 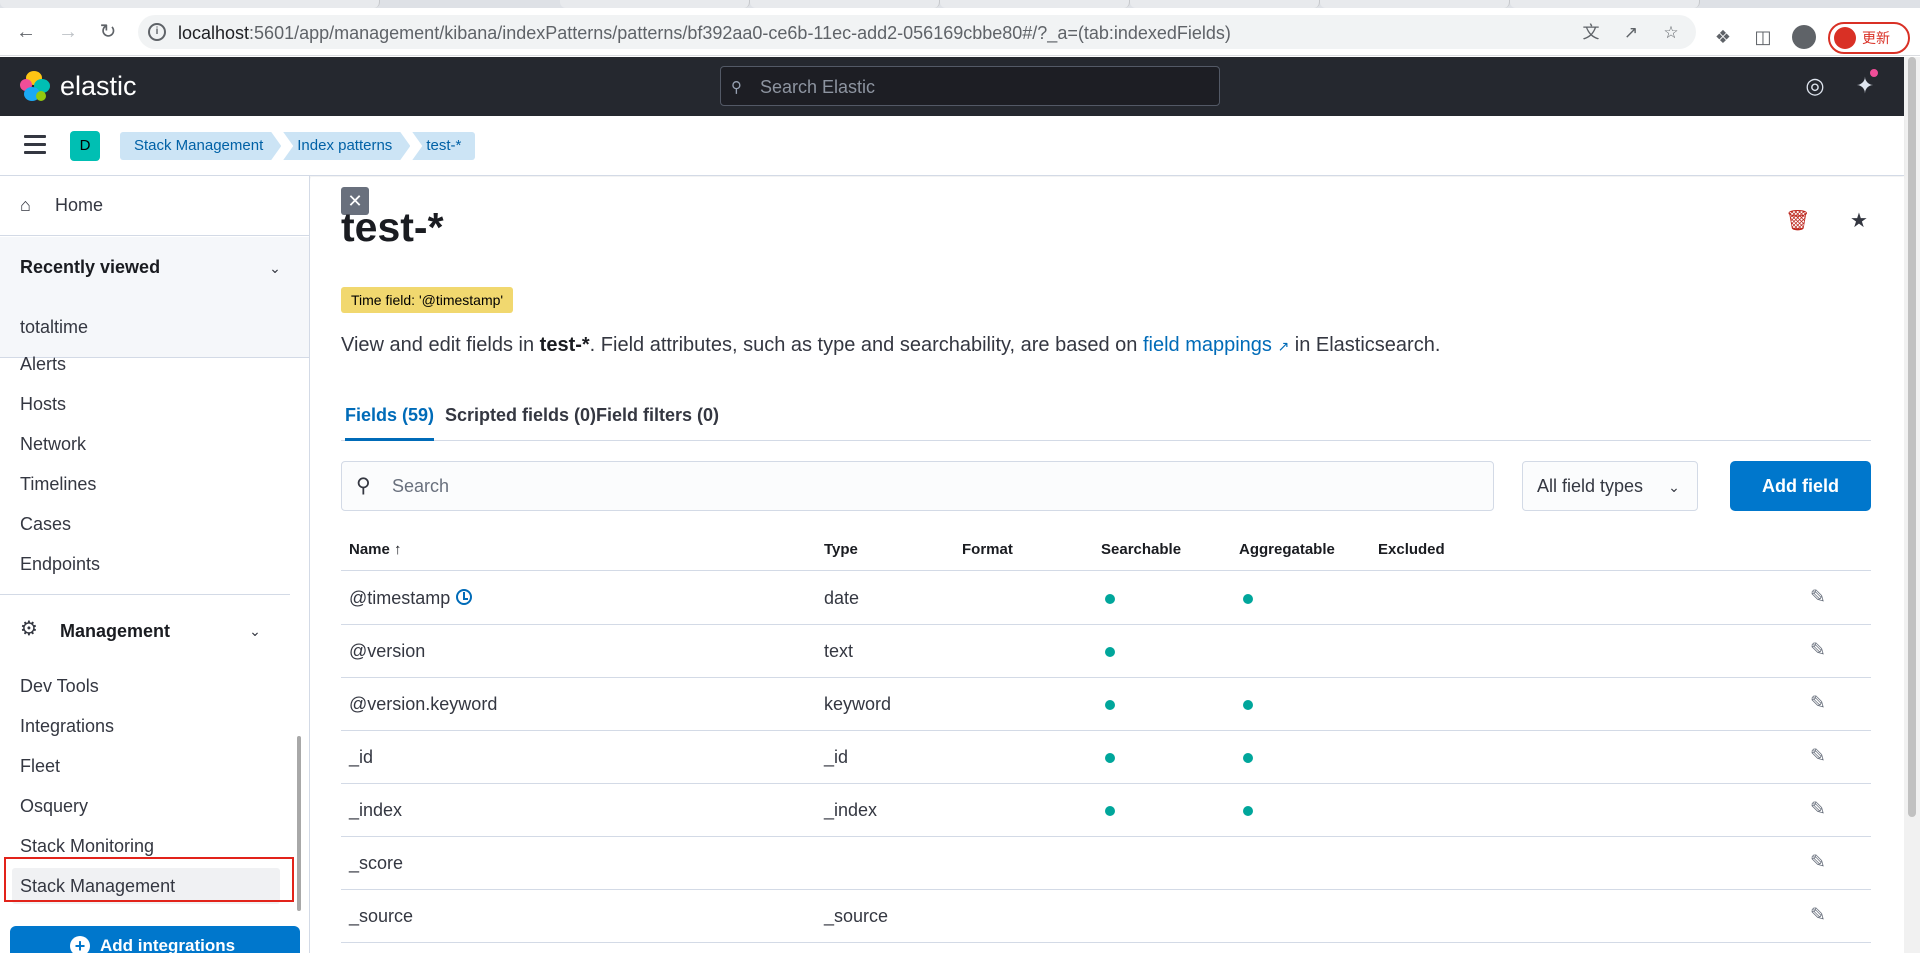 What do you see at coordinates (952, 146) in the screenshot?
I see `kibana-breadcrumb-bar: D Stack Management Index patterns test-*` at bounding box center [952, 146].